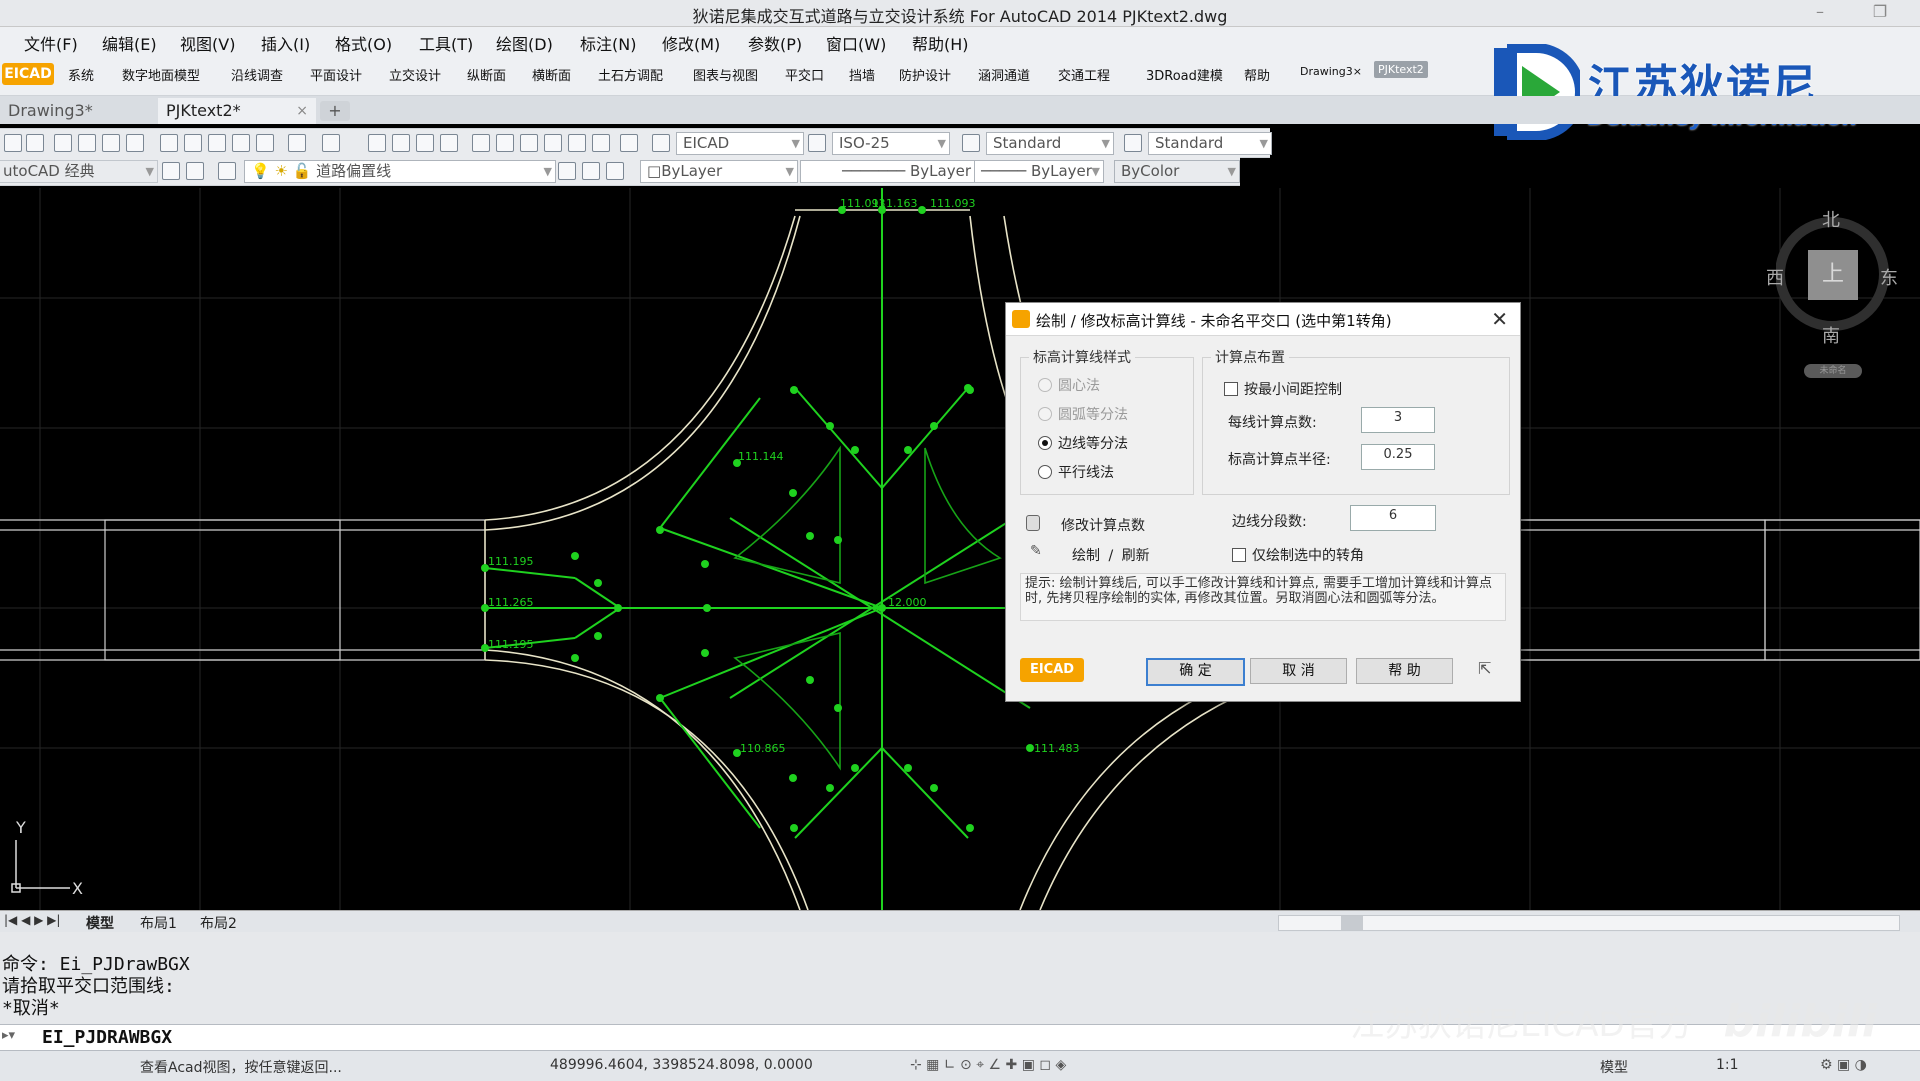 The height and width of the screenshot is (1081, 1920). What do you see at coordinates (1033, 523) in the screenshot?
I see `modify-points-icon` at bounding box center [1033, 523].